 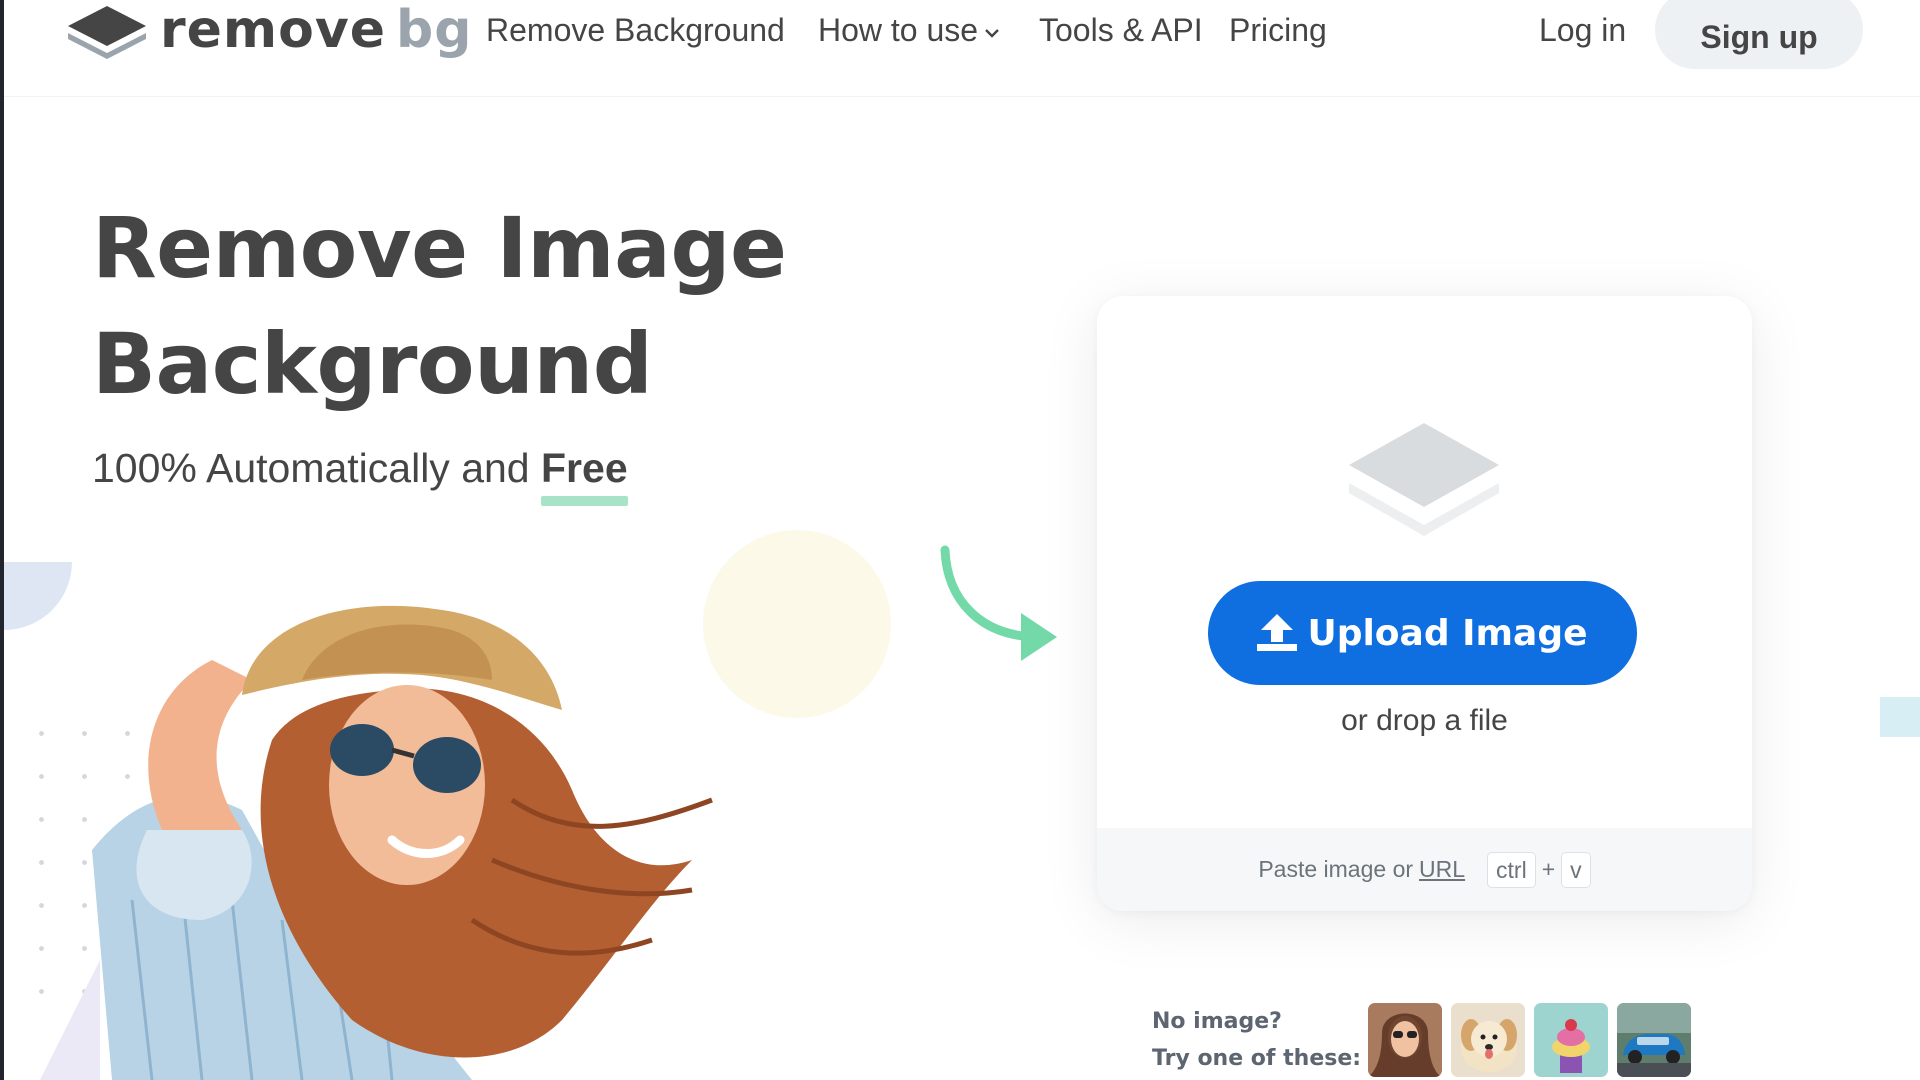 What do you see at coordinates (1759, 34) in the screenshot?
I see `signup-button: Sign up` at bounding box center [1759, 34].